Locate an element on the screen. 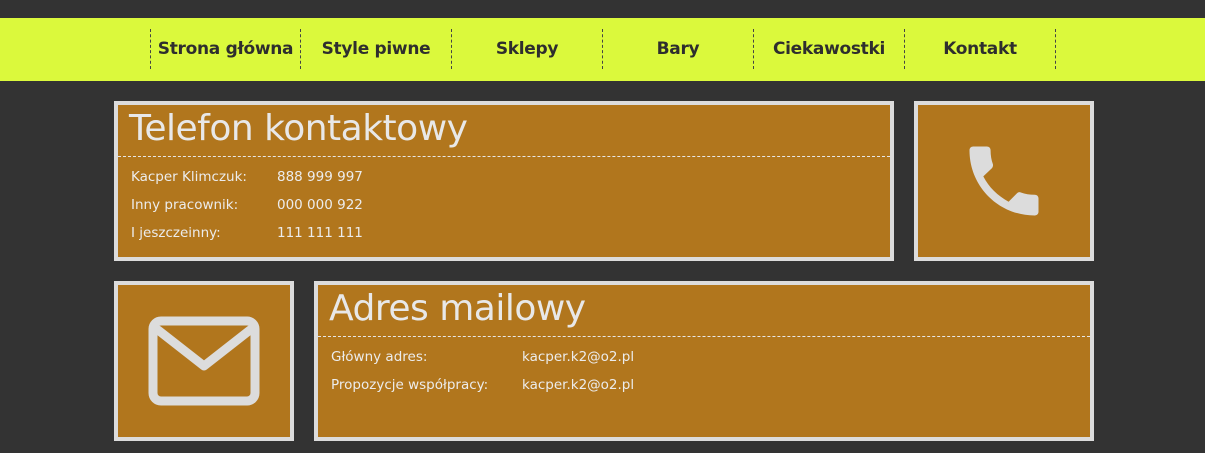  phone-row-value: 888 999 997 is located at coordinates (320, 177).